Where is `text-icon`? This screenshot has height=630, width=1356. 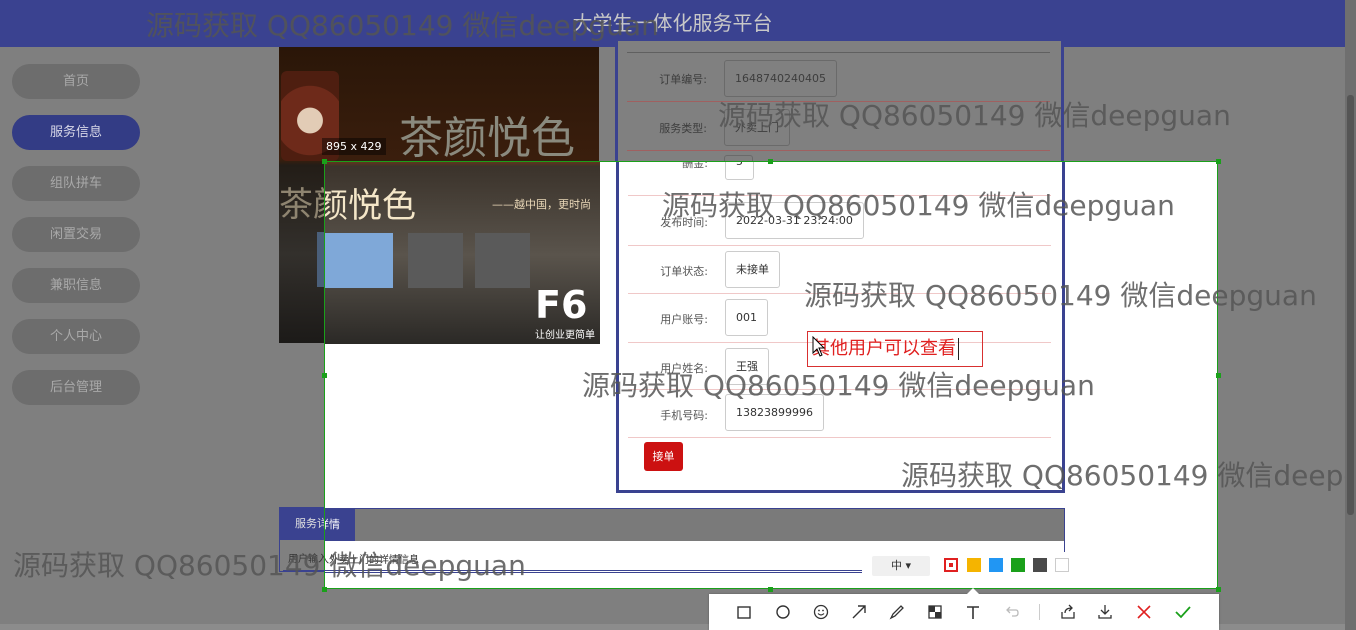 text-icon is located at coordinates (973, 612).